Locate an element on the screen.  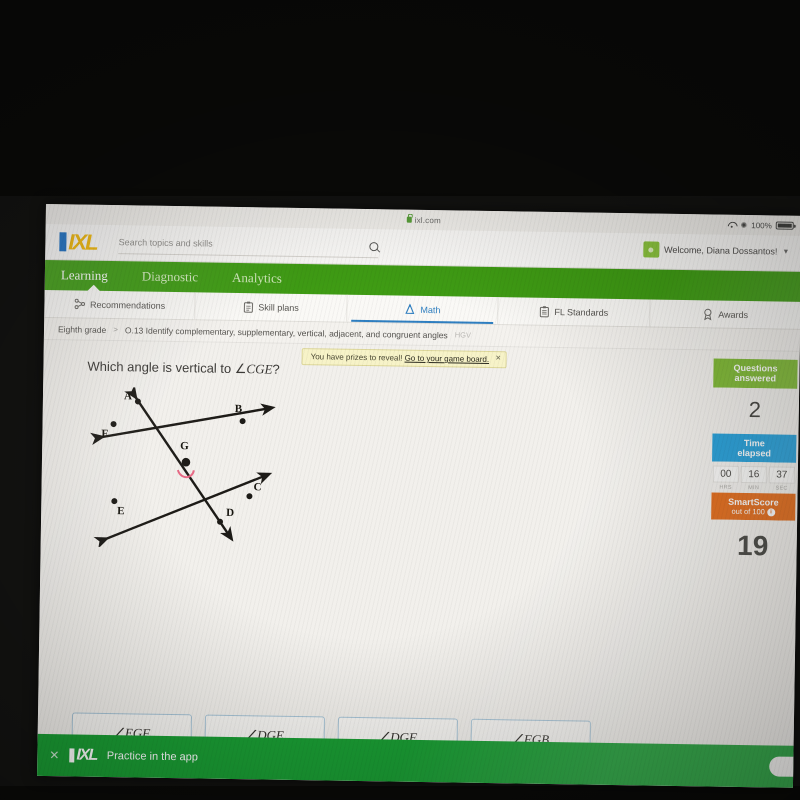
welcome-text: Welcome, Diana Dossantos! is located at coordinates (720, 250).